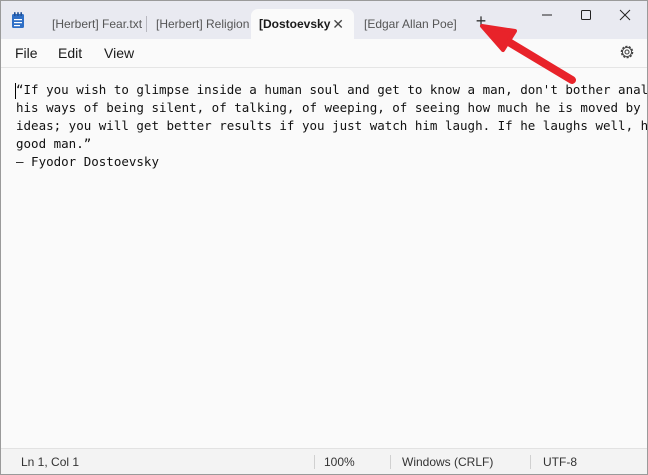 The height and width of the screenshot is (475, 648). Describe the element at coordinates (338, 24) in the screenshot. I see `close-tab-icon: ✕` at that location.